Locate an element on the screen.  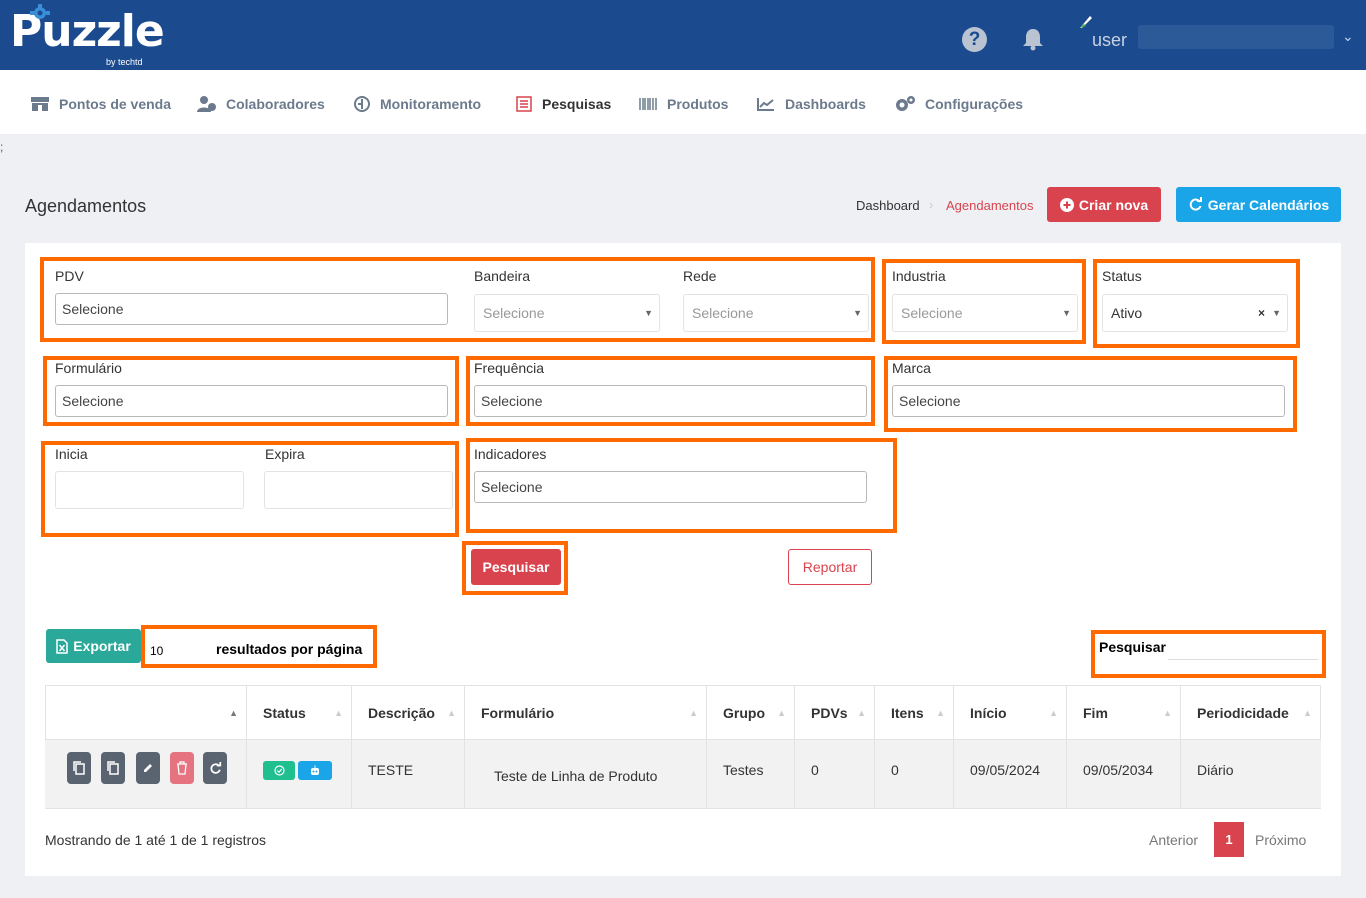
column-label: Itens is located at coordinates (907, 713).